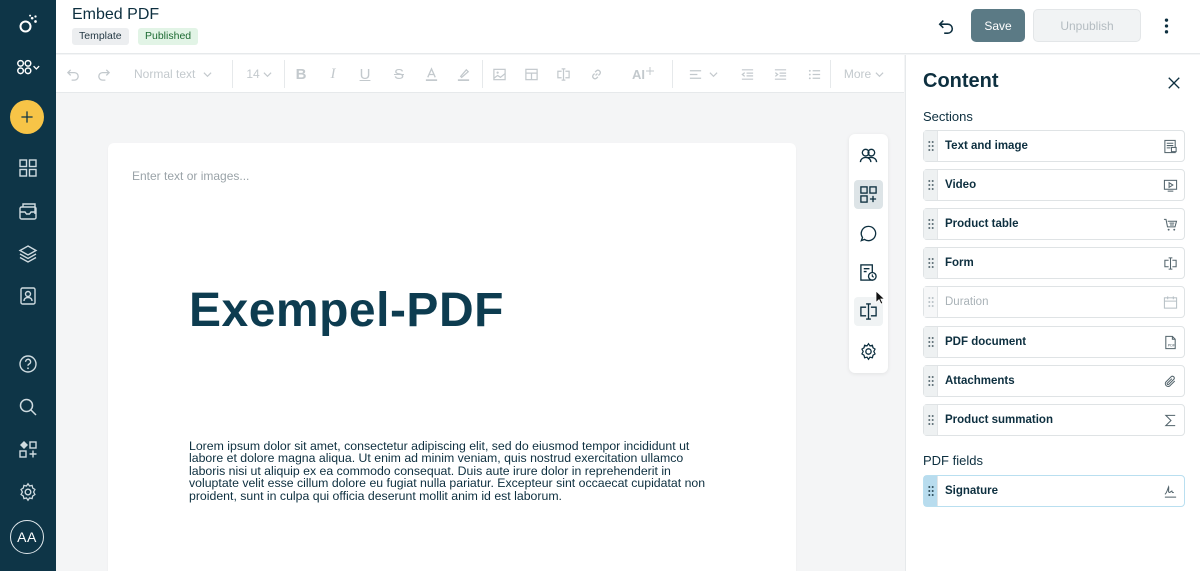 Image resolution: width=1200 pixels, height=571 pixels. What do you see at coordinates (431, 74) in the screenshot?
I see `text-color-icon` at bounding box center [431, 74].